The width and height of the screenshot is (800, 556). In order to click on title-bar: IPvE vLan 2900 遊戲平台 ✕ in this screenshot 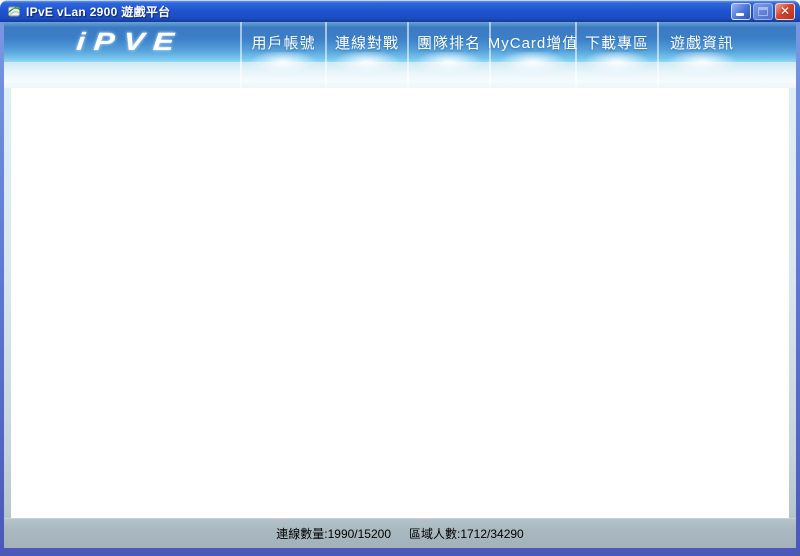, I will do `click(400, 11)`.